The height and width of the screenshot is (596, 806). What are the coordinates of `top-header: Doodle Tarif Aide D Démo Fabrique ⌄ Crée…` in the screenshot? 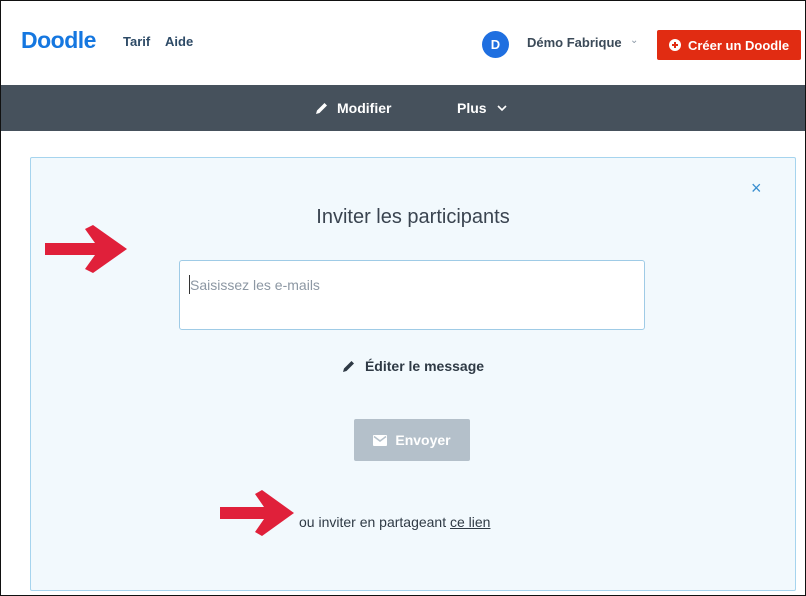 It's located at (403, 43).